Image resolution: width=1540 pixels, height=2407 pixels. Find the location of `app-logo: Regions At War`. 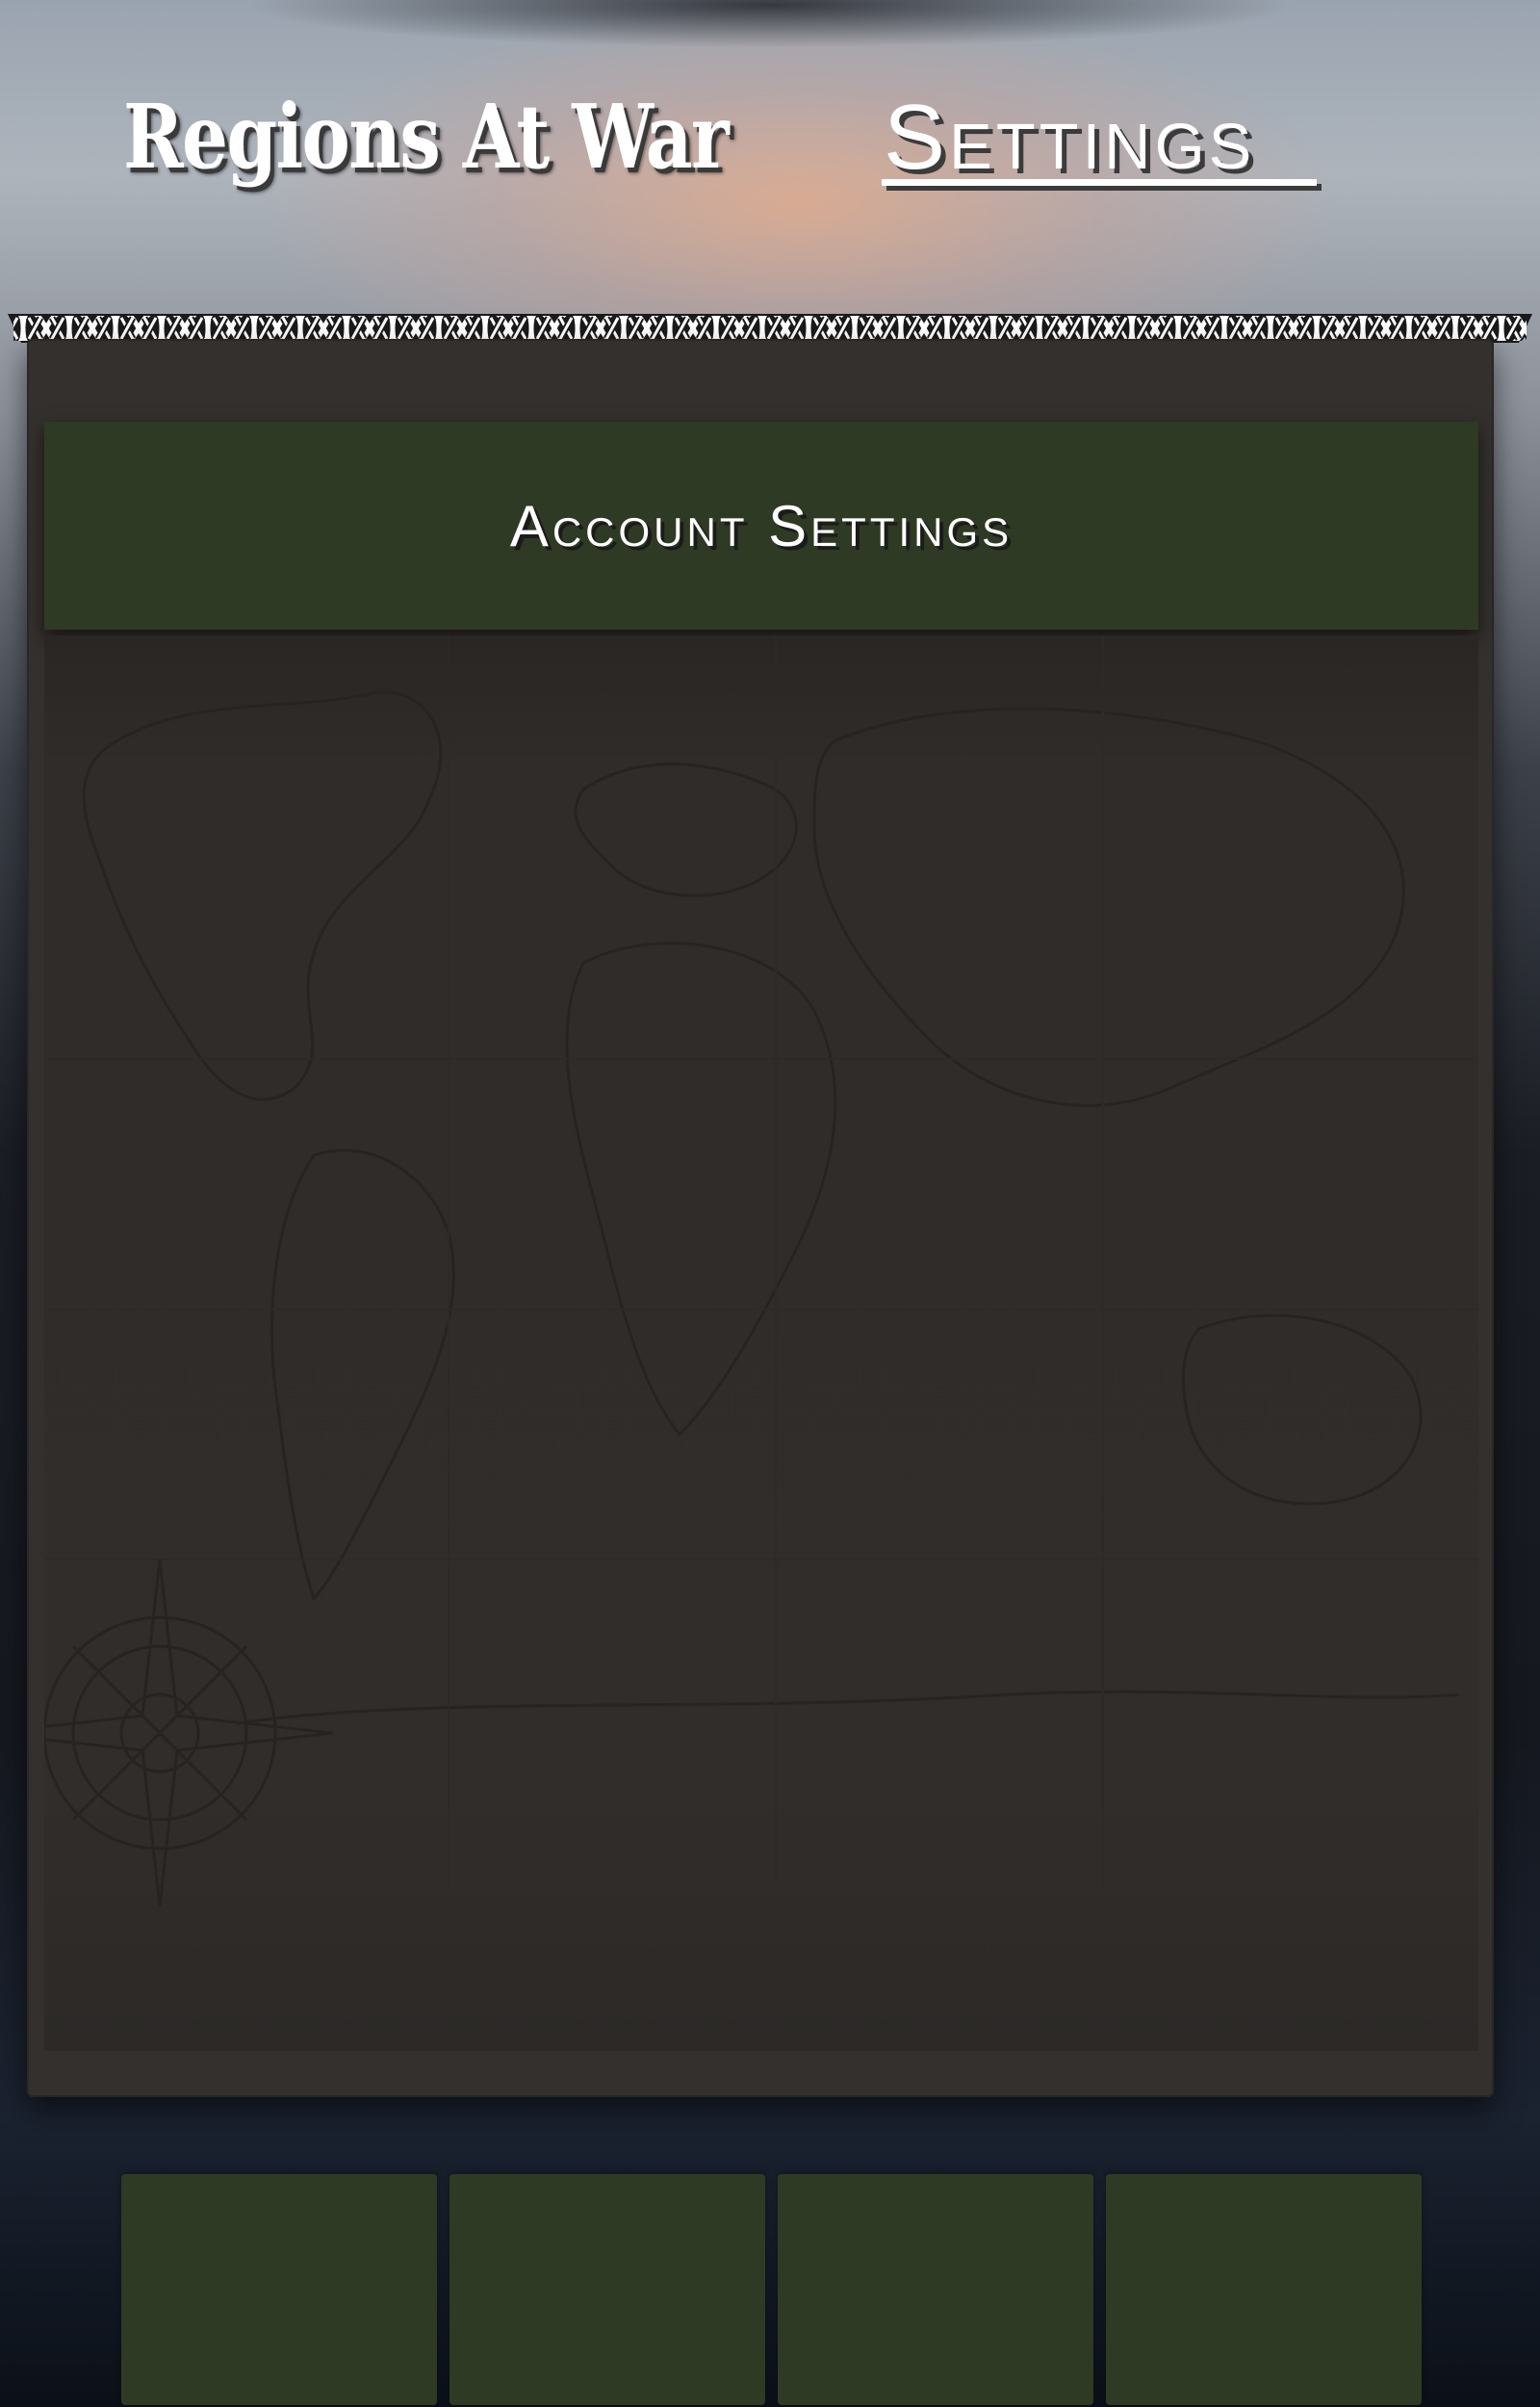

app-logo: Regions At War is located at coordinates (426, 137).